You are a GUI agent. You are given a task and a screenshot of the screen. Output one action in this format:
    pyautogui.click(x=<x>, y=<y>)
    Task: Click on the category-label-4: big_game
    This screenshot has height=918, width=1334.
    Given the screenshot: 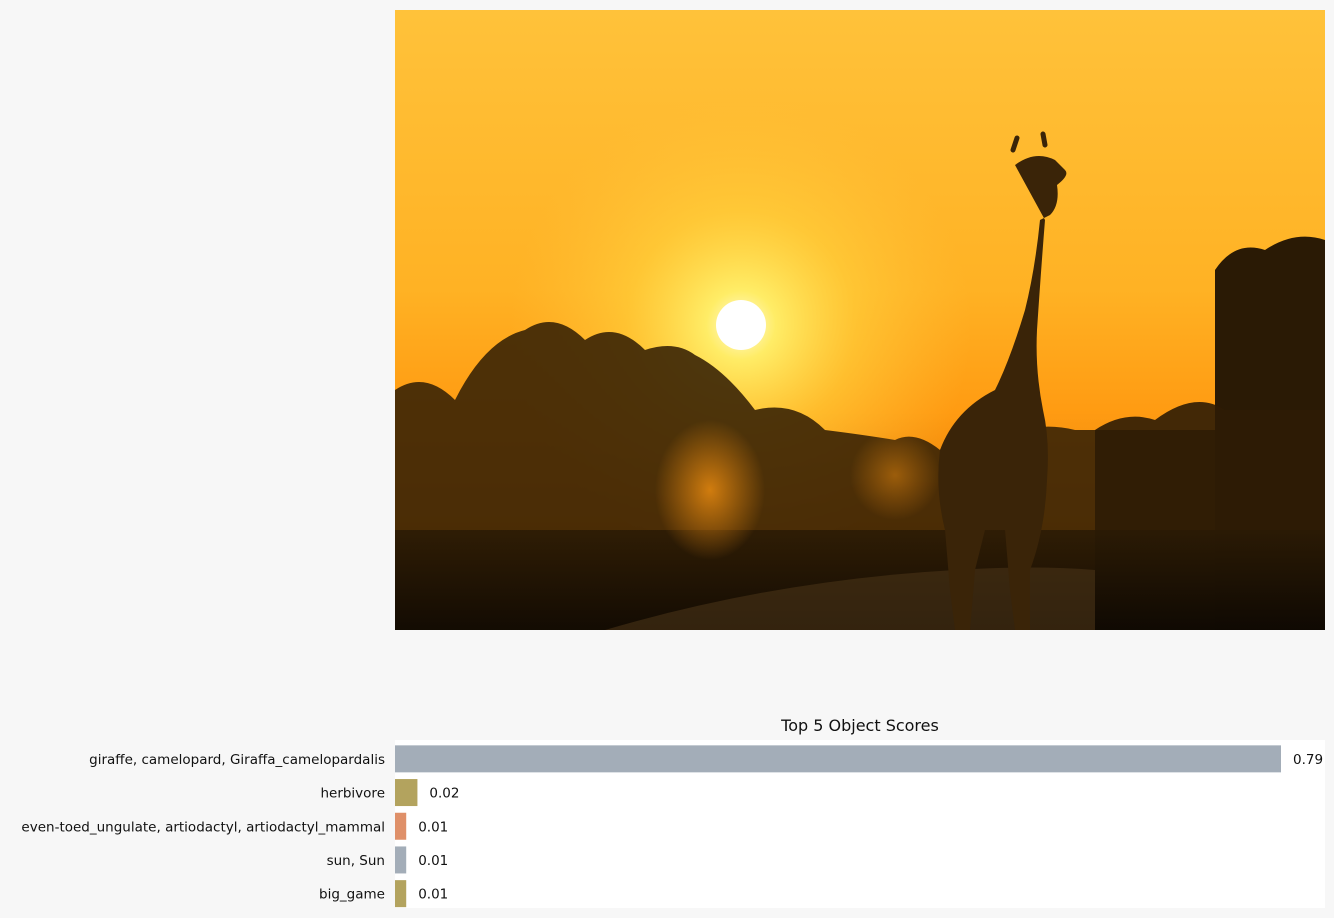 What is the action you would take?
    pyautogui.click(x=352, y=895)
    